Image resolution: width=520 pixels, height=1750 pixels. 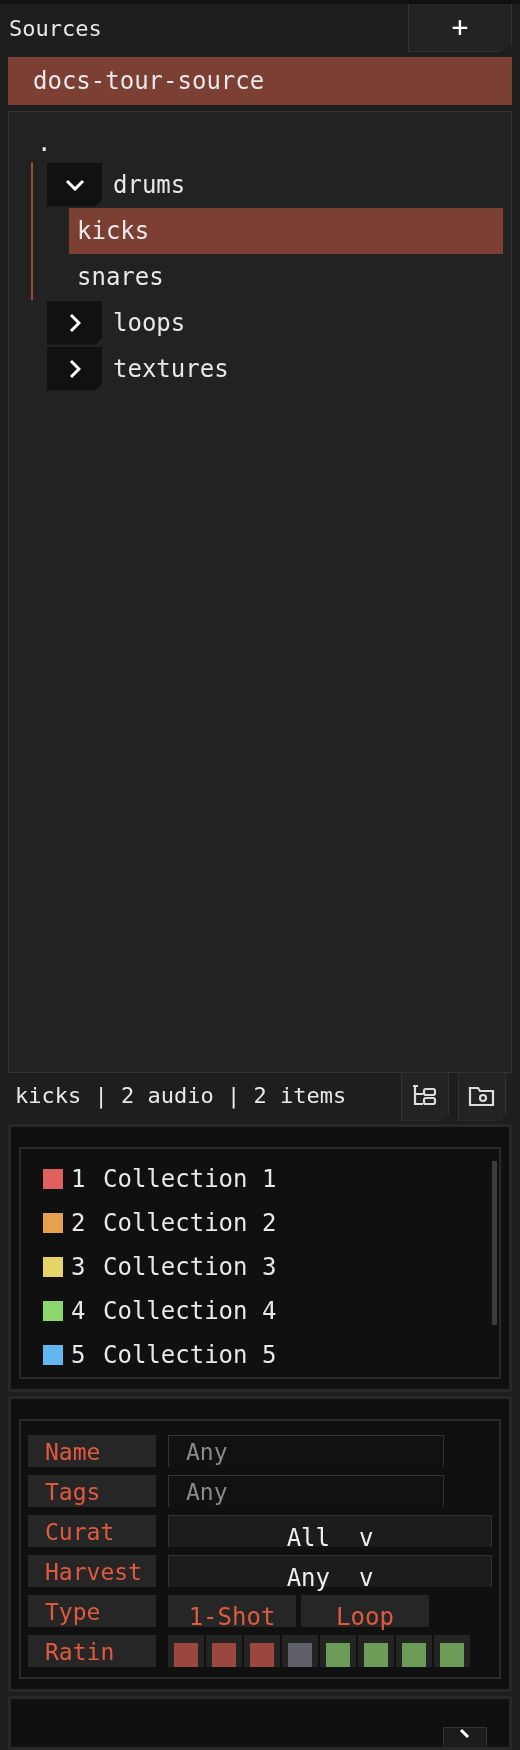 I want to click on status-text: kicks | 2 audio | 2 items, so click(x=181, y=1095).